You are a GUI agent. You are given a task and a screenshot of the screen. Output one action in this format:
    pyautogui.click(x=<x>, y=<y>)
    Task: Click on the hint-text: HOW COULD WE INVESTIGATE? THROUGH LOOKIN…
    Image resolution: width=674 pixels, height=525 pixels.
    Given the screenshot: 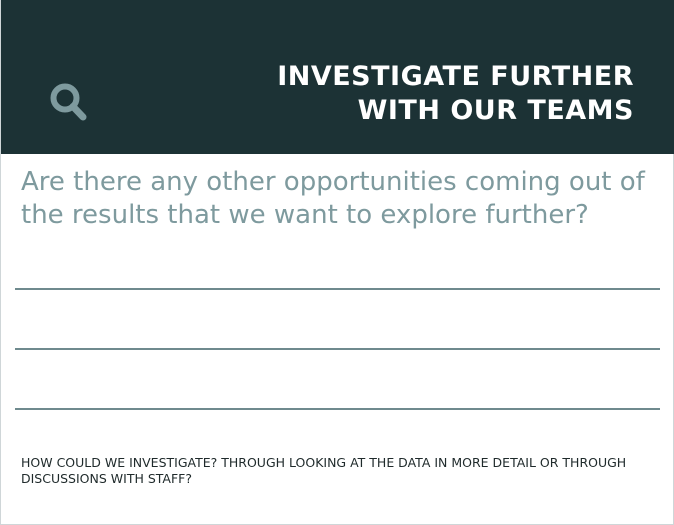 What is the action you would take?
    pyautogui.click(x=324, y=470)
    